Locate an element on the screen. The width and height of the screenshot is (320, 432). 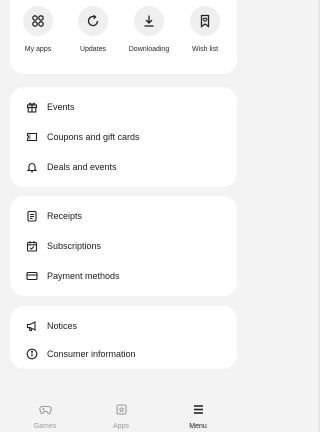
menu-item-label: Notices is located at coordinates (62, 326).